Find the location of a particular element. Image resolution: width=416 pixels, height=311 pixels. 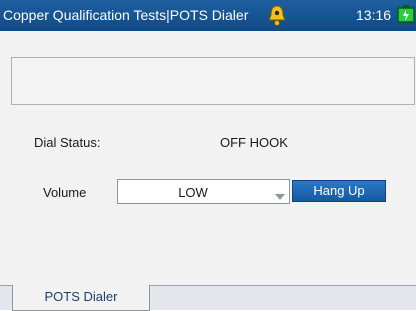

volume-dropdown: LOW is located at coordinates (203, 191).